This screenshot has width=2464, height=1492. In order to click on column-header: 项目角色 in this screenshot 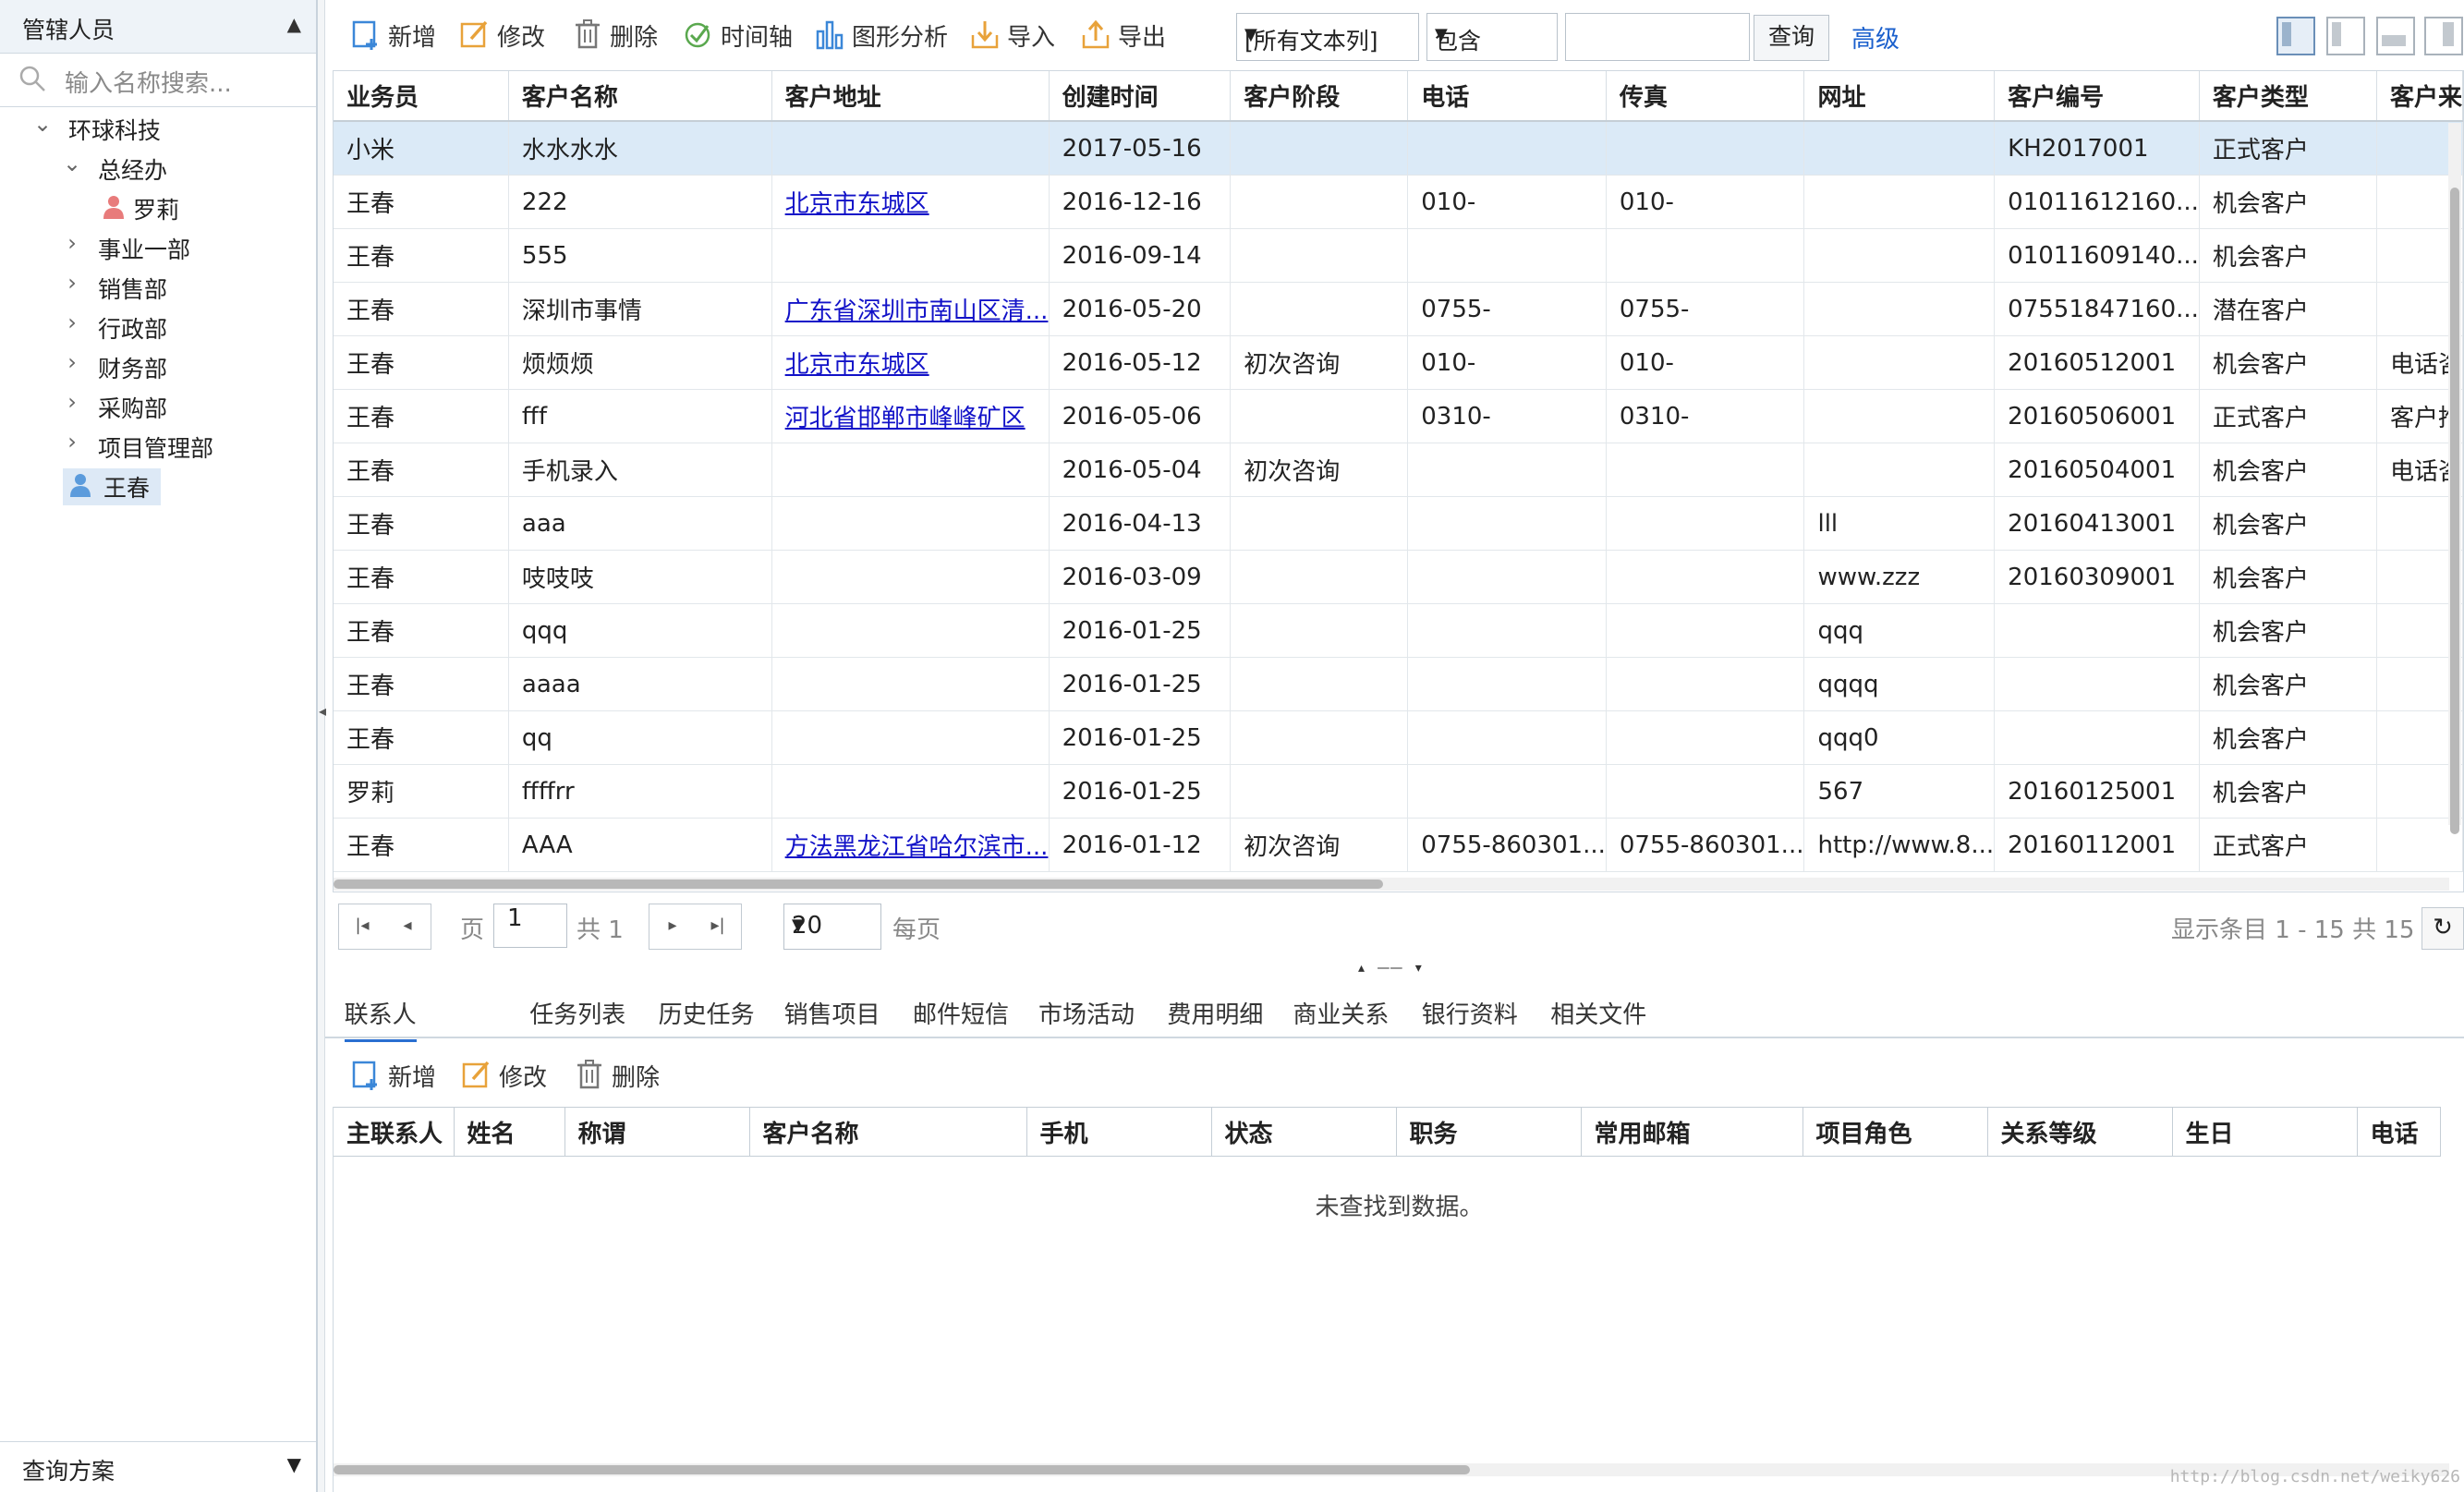, I will do `click(1895, 1132)`.